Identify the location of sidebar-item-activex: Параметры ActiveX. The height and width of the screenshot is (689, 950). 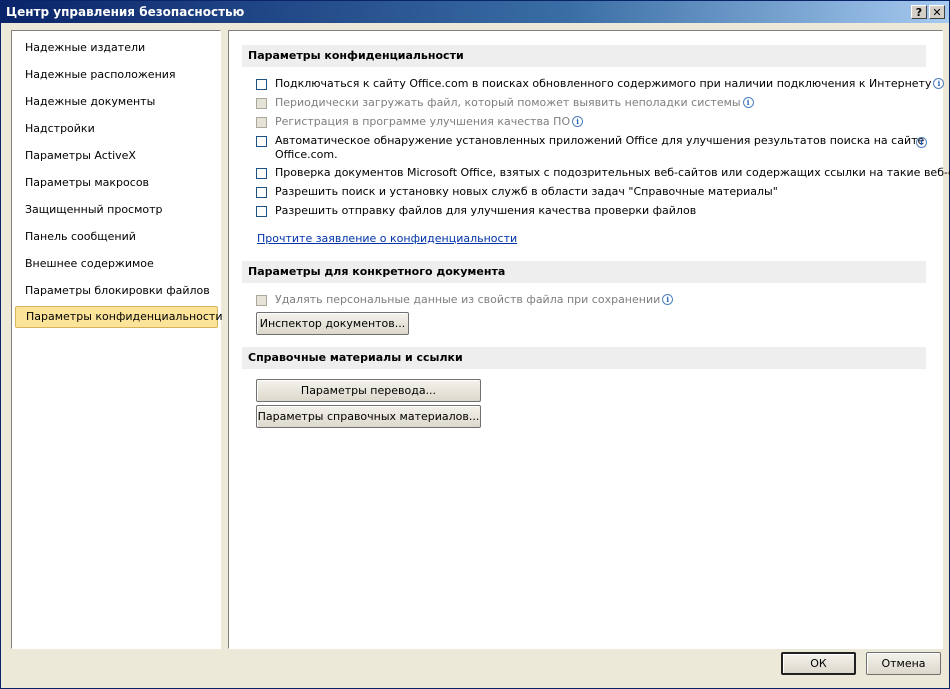
(116, 156).